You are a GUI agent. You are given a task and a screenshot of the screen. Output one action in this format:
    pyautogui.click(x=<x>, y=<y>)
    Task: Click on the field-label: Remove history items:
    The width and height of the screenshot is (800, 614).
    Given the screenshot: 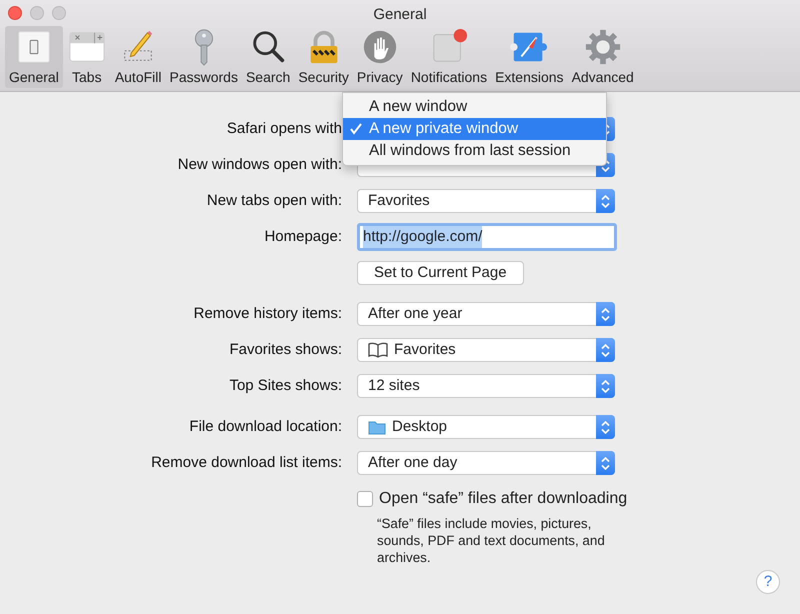 What is the action you would take?
    pyautogui.click(x=267, y=314)
    